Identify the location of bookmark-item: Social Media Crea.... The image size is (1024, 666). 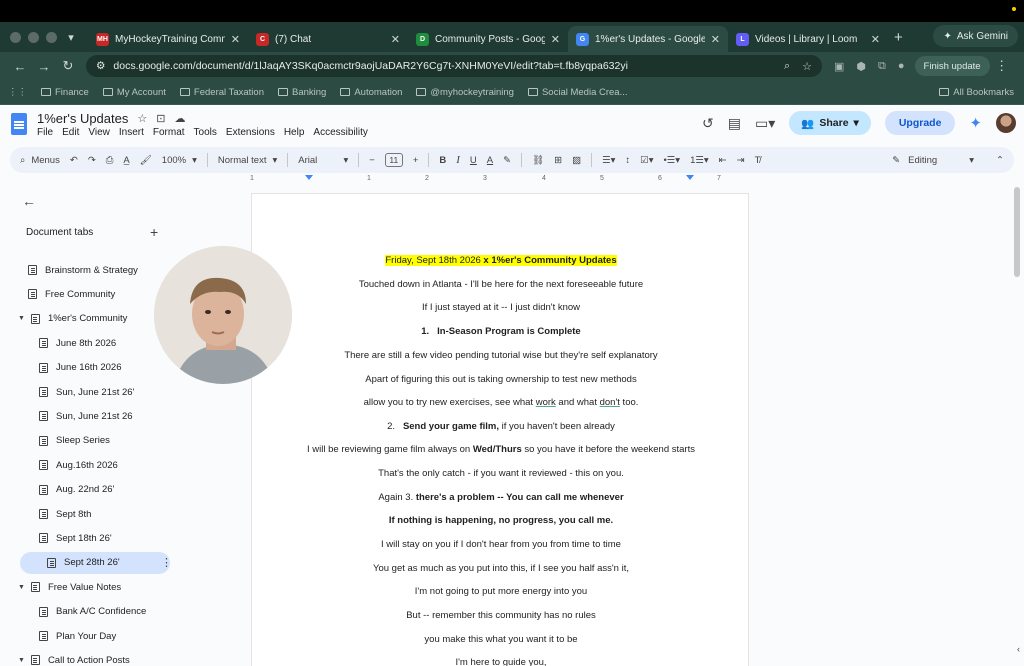
(577, 92).